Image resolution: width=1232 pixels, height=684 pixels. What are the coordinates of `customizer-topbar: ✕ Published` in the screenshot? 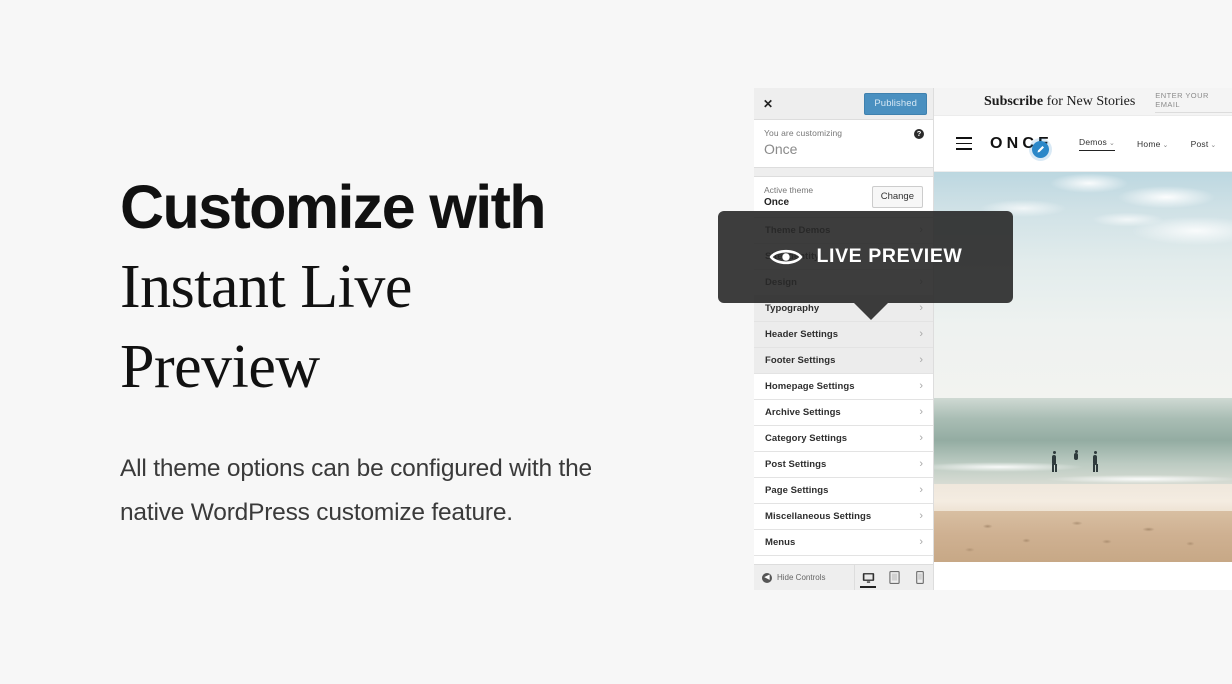 It's located at (843, 104).